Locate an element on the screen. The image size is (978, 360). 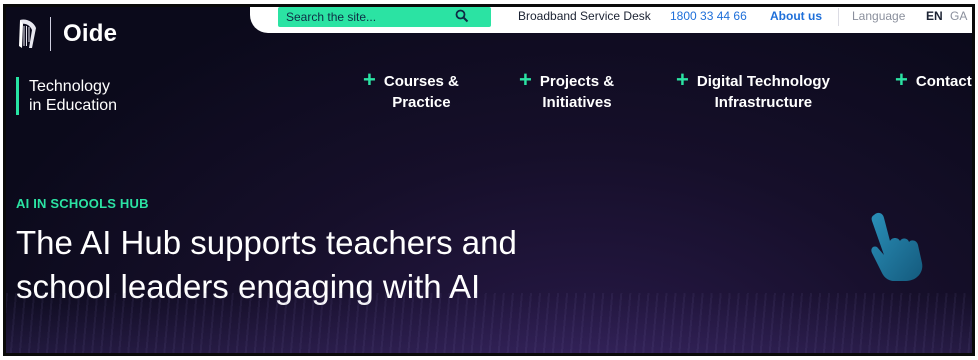
about-us-link: About us is located at coordinates (796, 16).